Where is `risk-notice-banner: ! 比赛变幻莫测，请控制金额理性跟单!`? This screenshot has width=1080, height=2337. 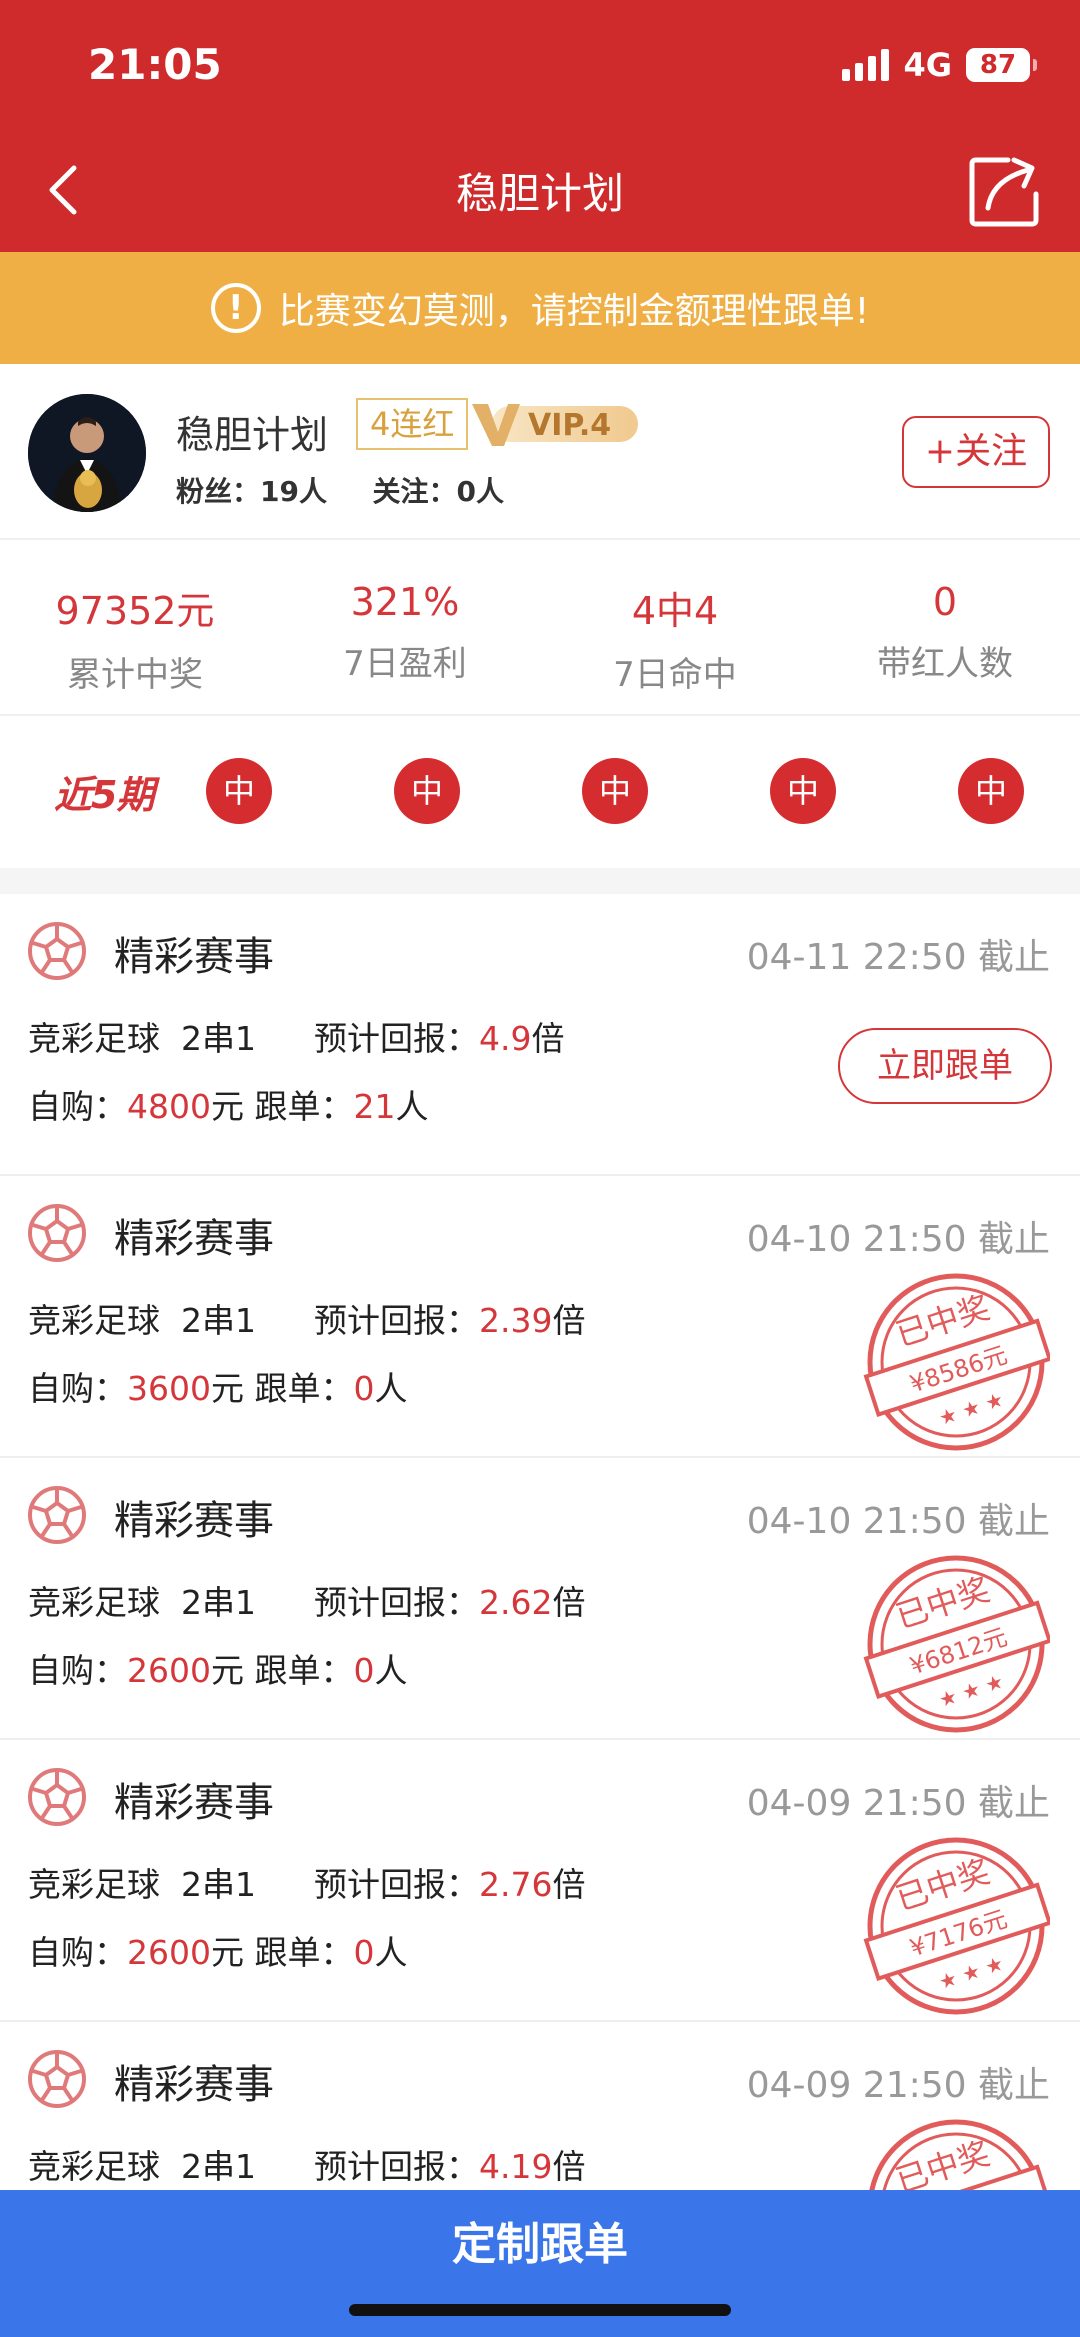 risk-notice-banner: ! 比赛变幻莫测，请控制金额理性跟单! is located at coordinates (540, 308).